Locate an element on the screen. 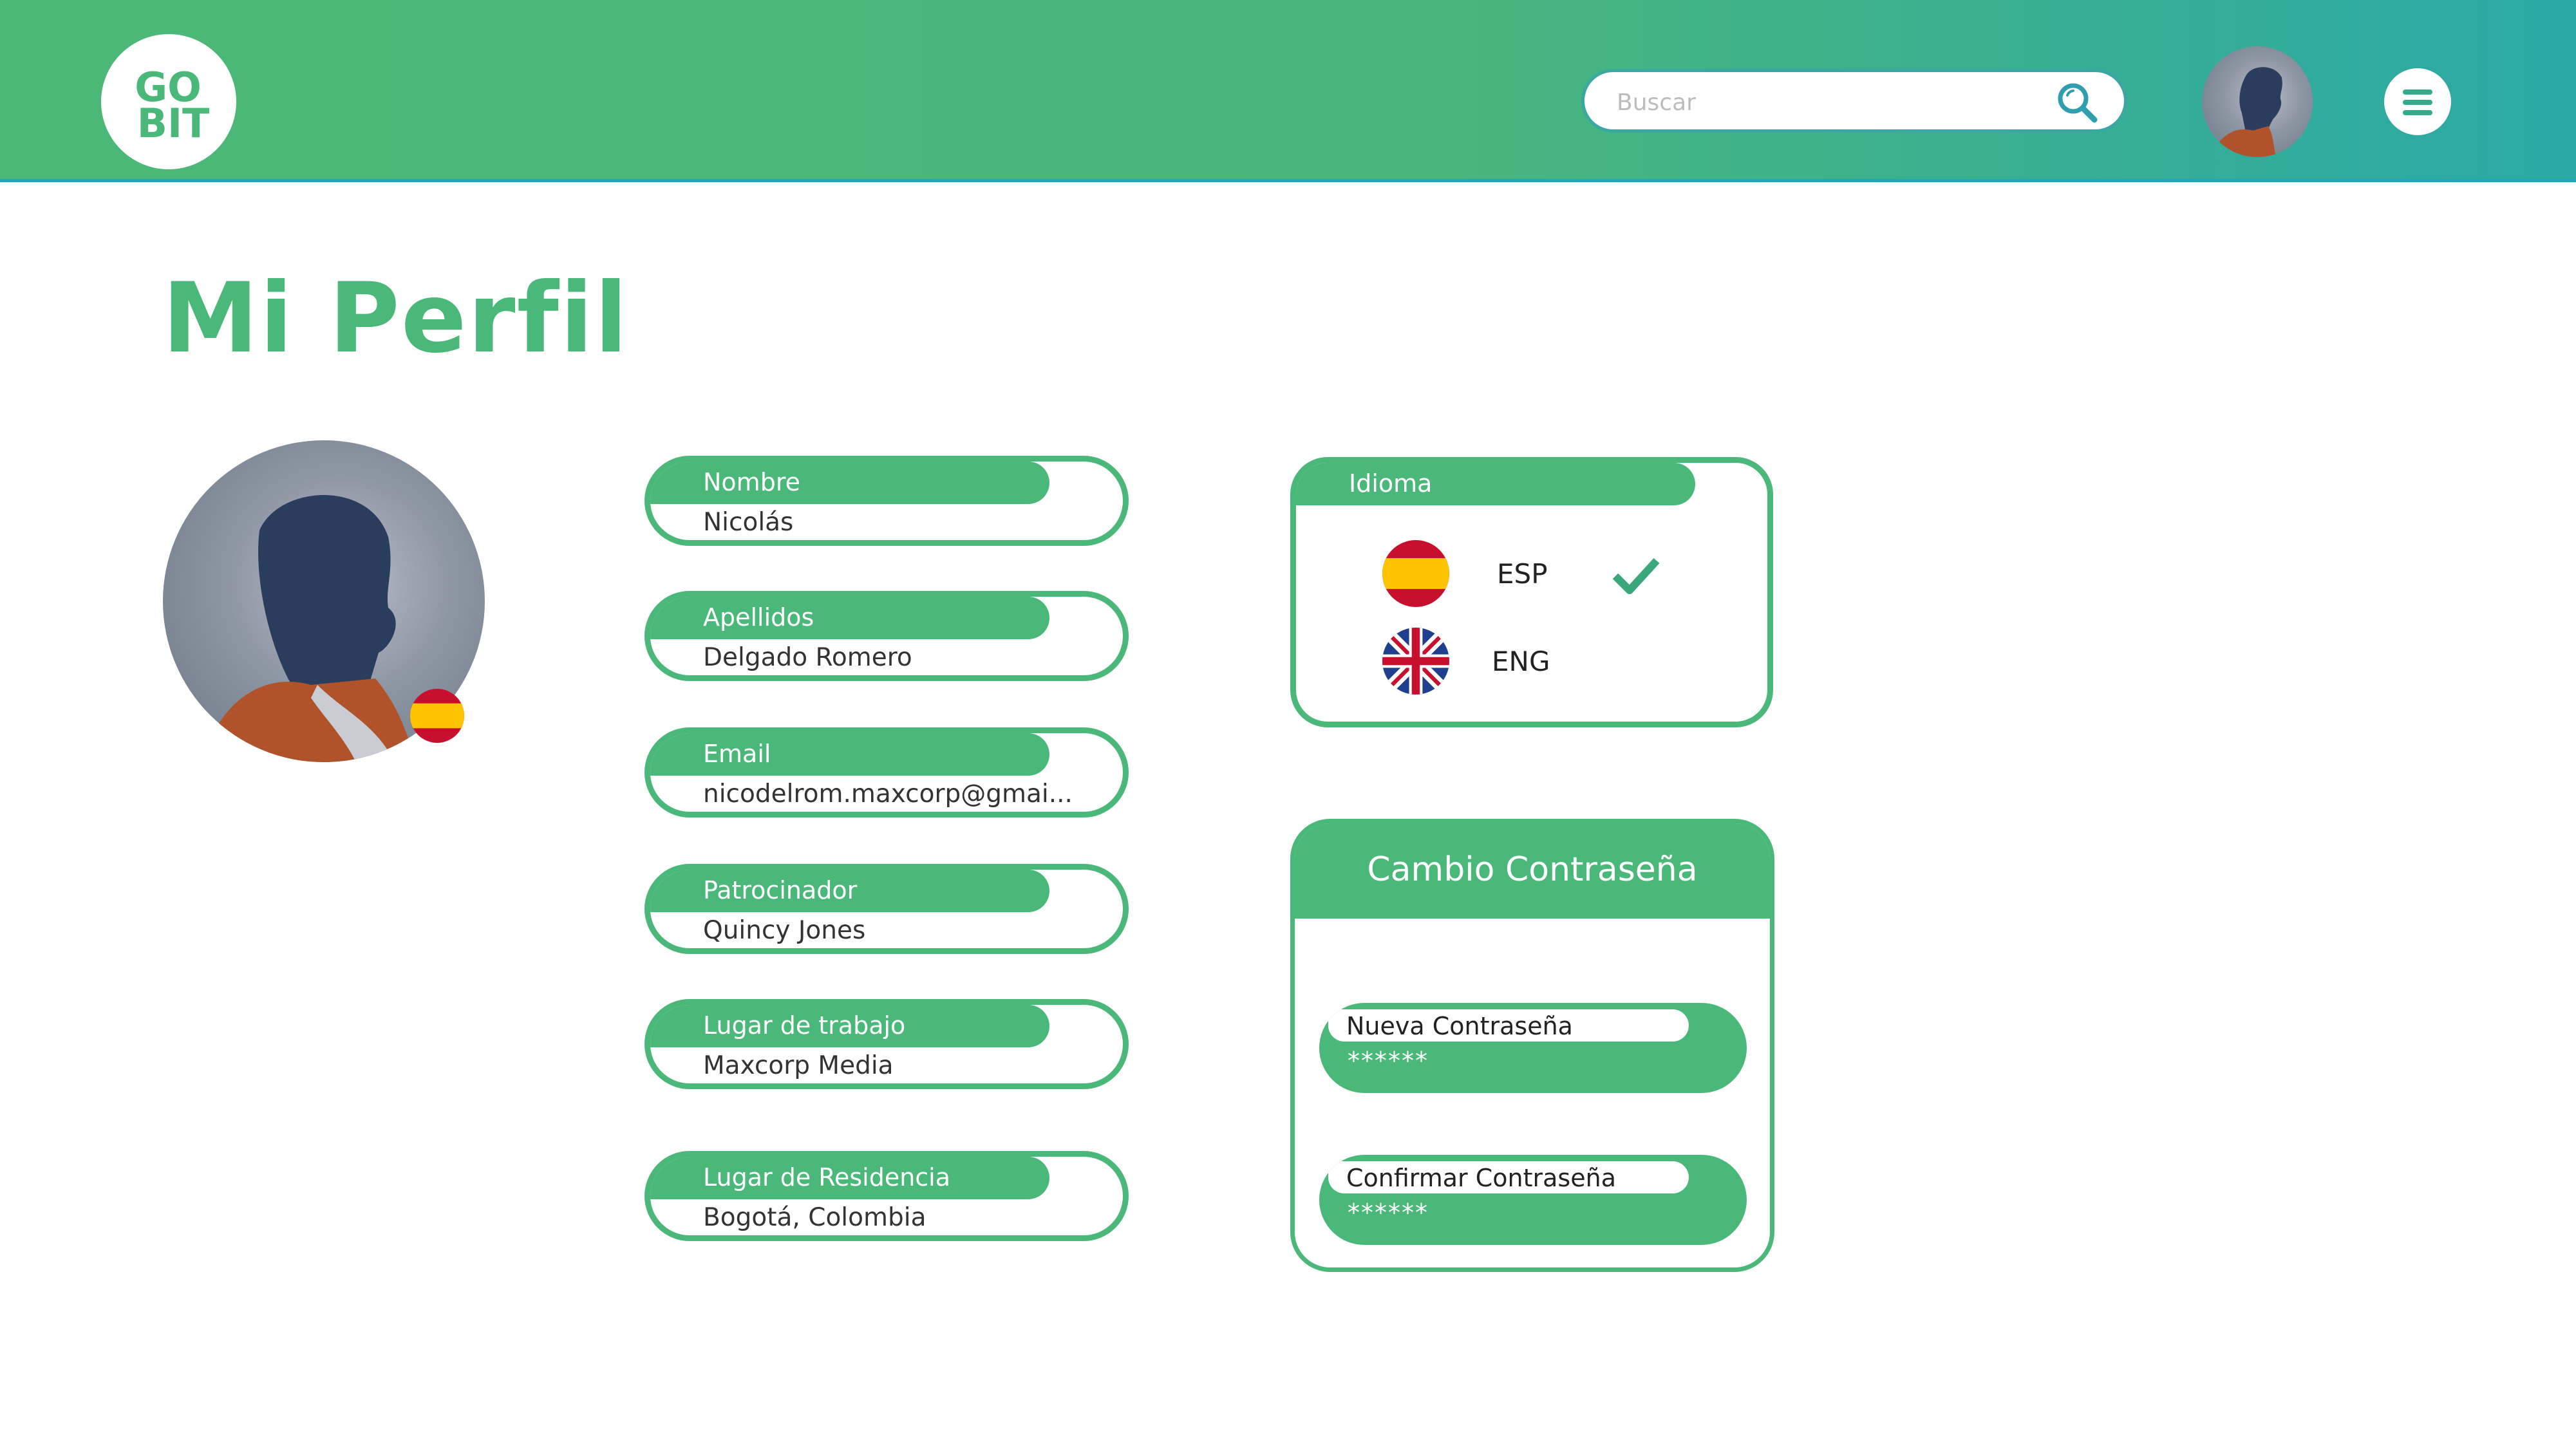  field-label: Email is located at coordinates (737, 754).